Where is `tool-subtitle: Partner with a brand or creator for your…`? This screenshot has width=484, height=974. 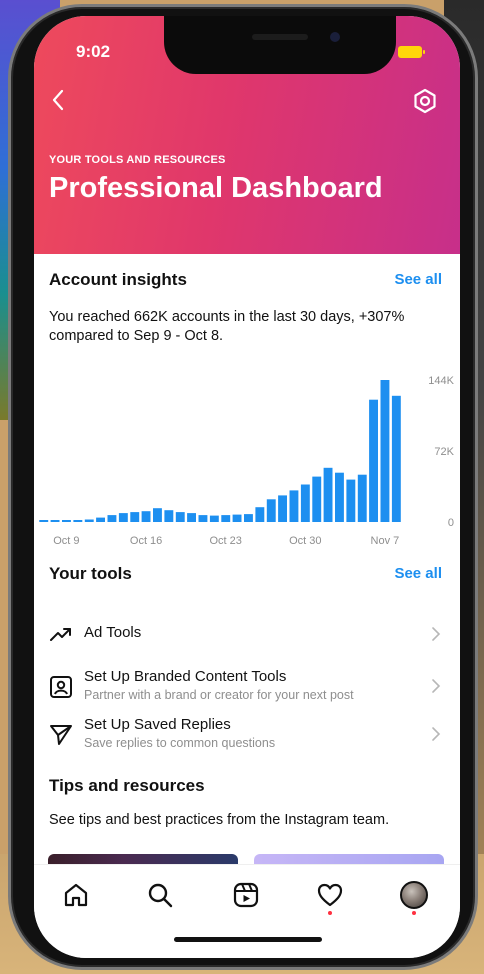 tool-subtitle: Partner with a brand or creator for your… is located at coordinates (219, 695).